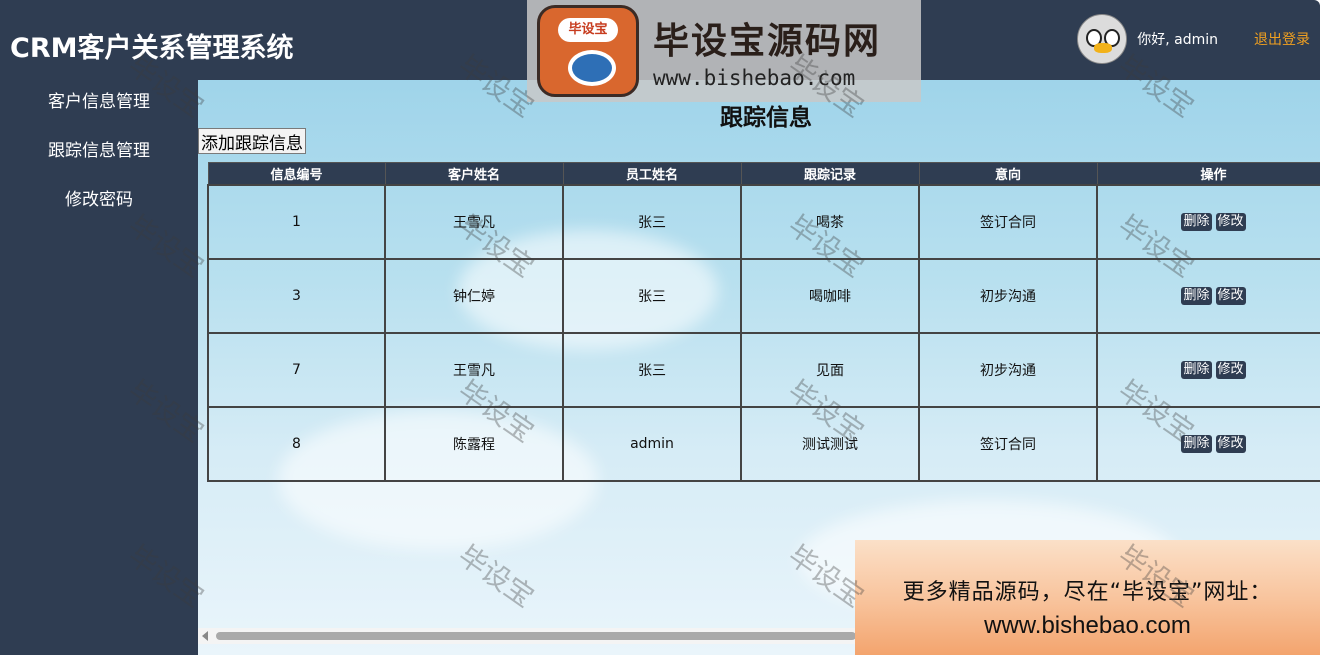  I want to click on table-row: 7 王雪凡 张三 见面 初步沟通 删除 修改, so click(763, 370).